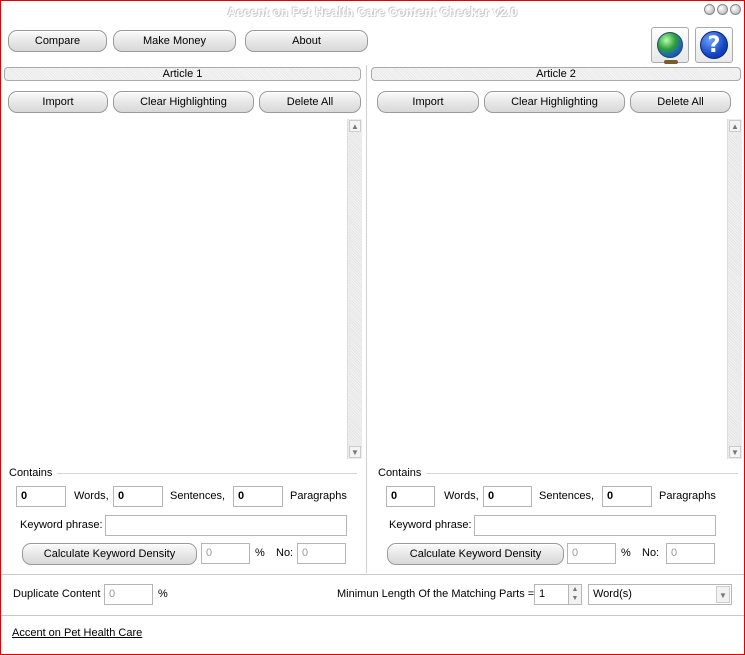 Image resolution: width=745 pixels, height=655 pixels. I want to click on article2-keyword-label: Keyword phrase:, so click(430, 525).